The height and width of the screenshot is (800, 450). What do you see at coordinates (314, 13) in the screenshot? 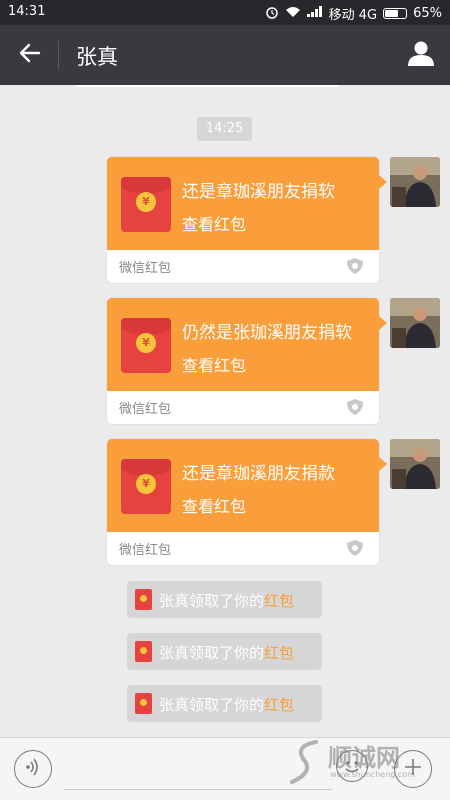
I see `signal-icon` at bounding box center [314, 13].